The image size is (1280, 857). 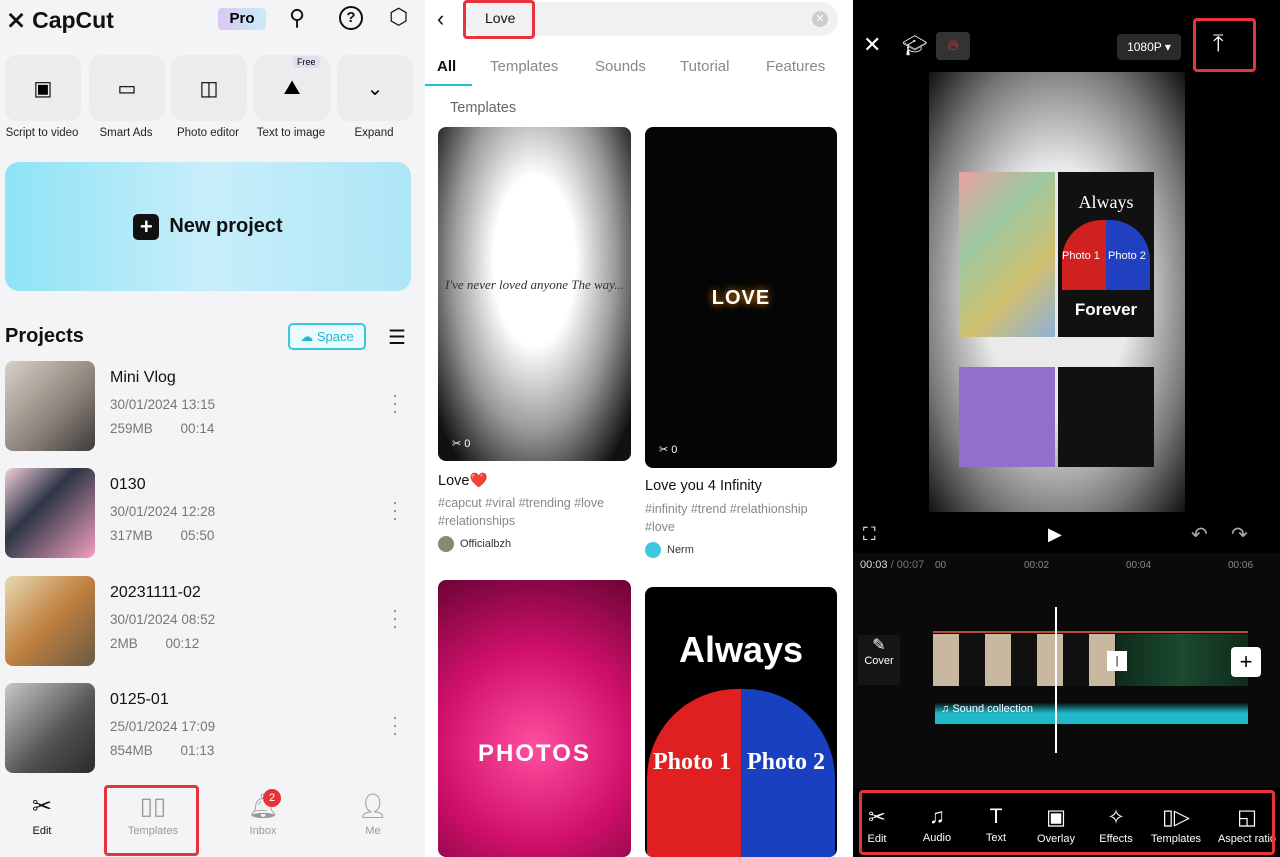 I want to click on photo-editor-icon: ◫, so click(x=209, y=88).